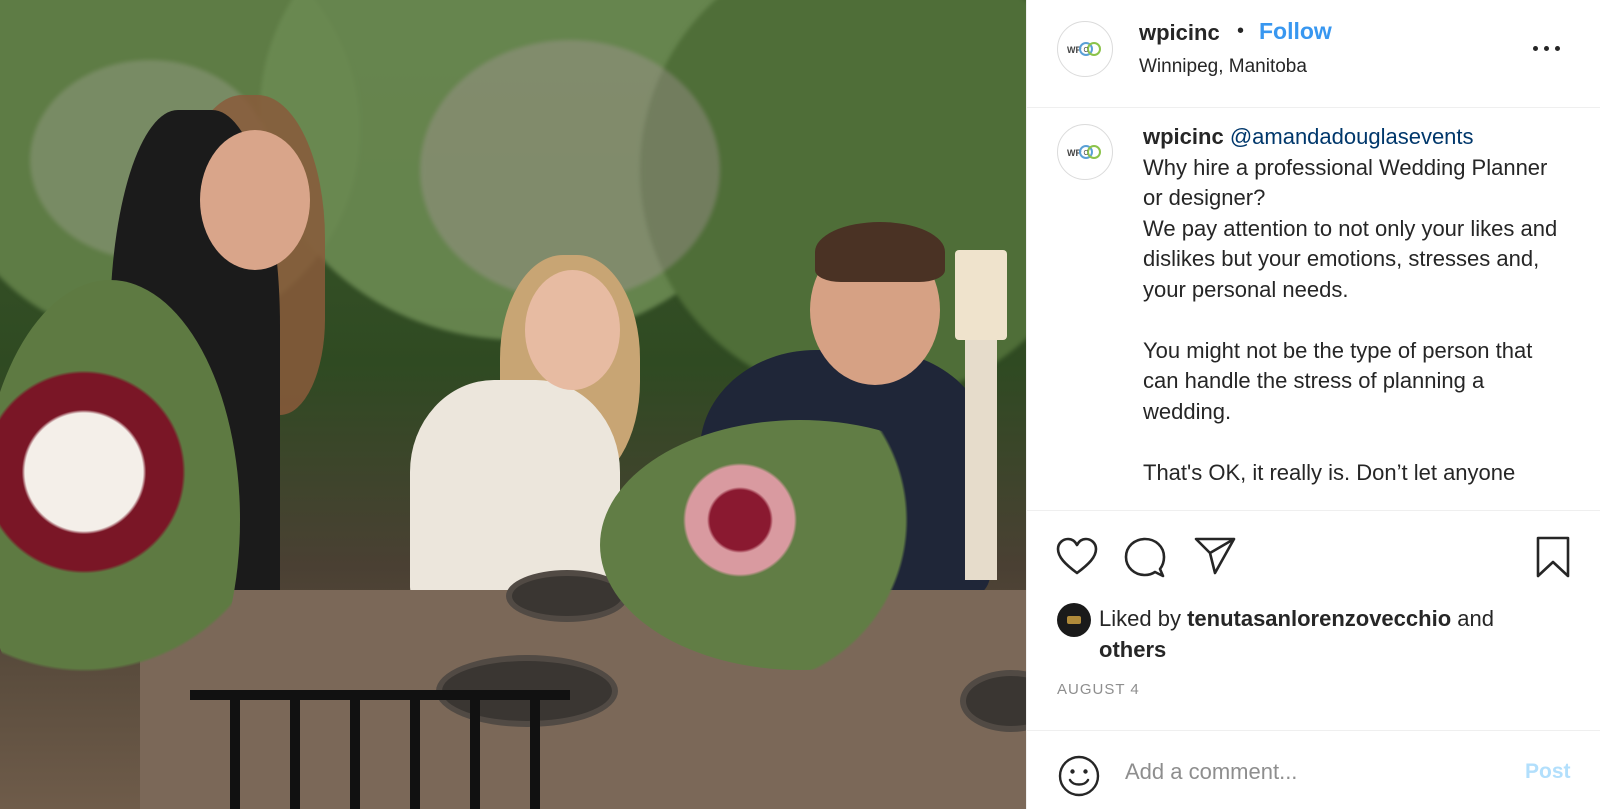  I want to click on paper-plane-icon, so click(1215, 556).